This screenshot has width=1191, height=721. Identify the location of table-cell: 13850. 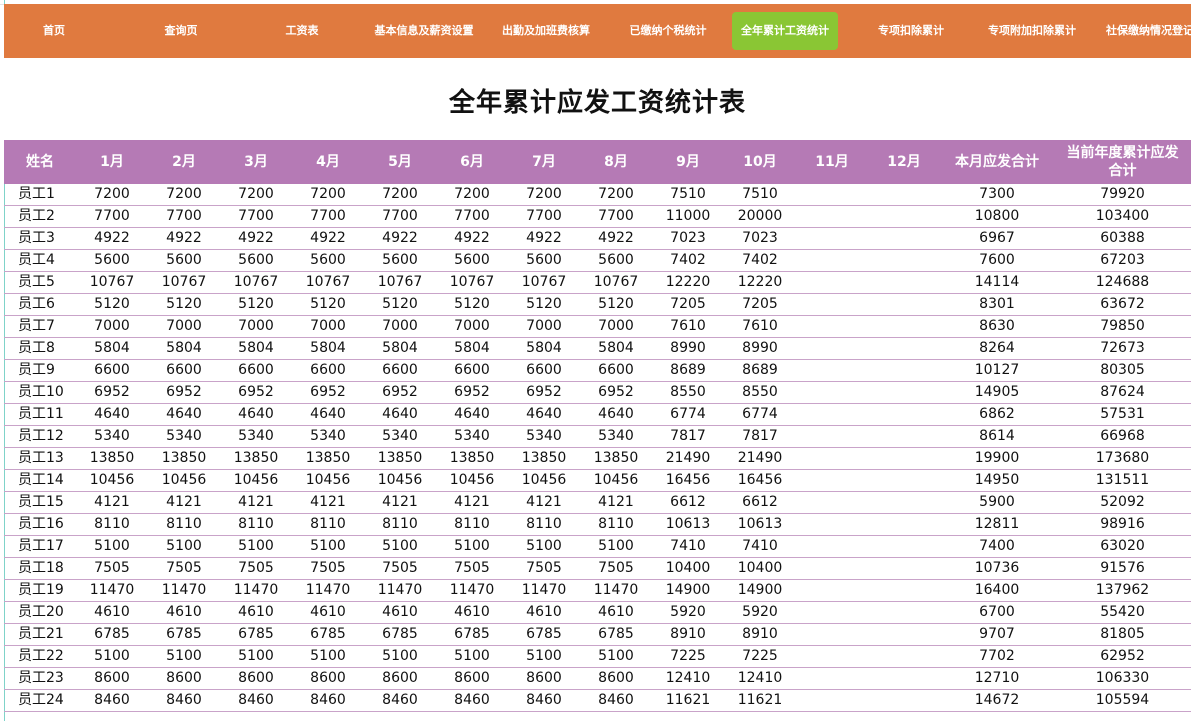
(112, 458).